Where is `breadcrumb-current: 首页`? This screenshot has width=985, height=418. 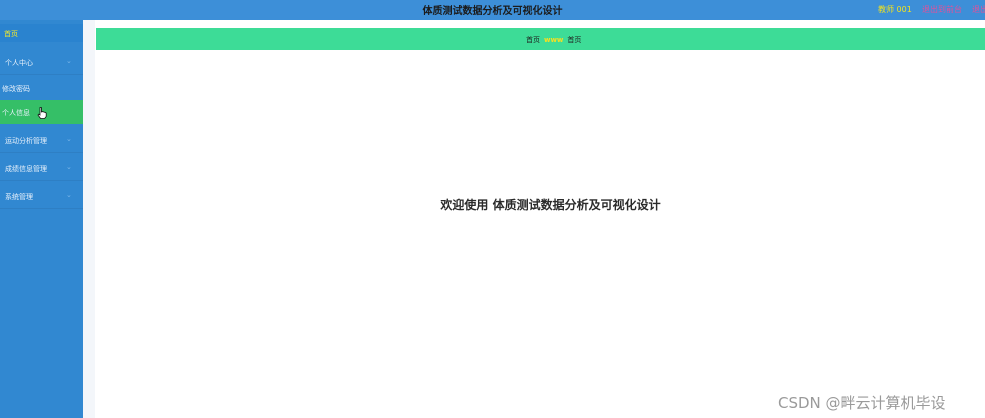
breadcrumb-current: 首页 is located at coordinates (574, 40).